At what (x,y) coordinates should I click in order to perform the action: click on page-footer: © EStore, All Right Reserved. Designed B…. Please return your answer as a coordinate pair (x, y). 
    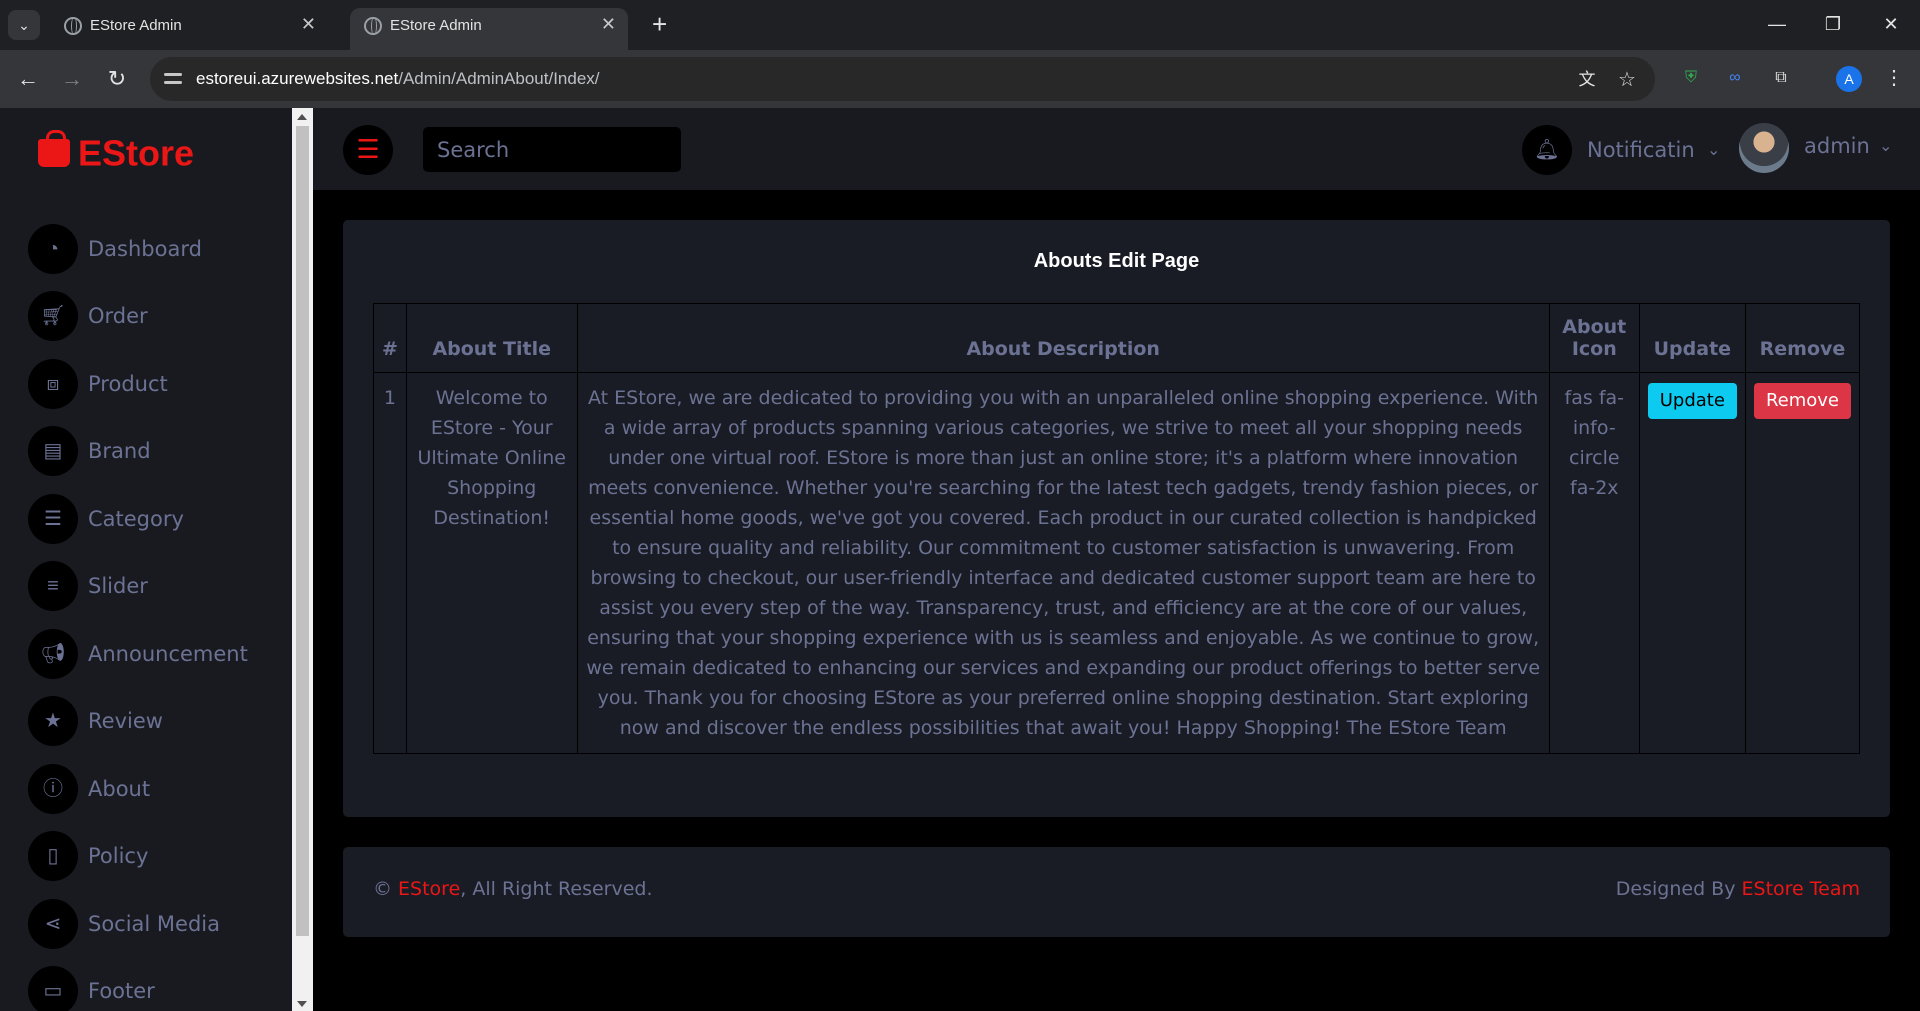
    Looking at the image, I should click on (1116, 892).